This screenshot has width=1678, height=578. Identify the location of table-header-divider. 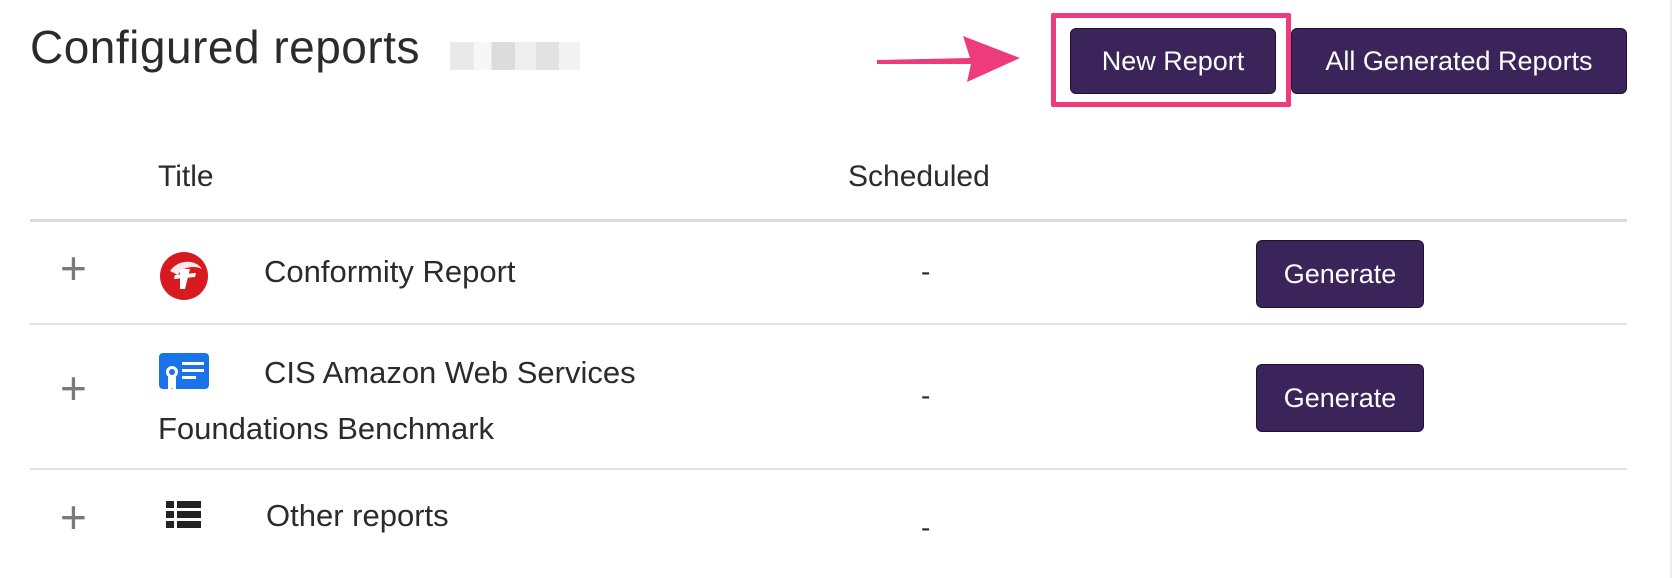
(828, 220).